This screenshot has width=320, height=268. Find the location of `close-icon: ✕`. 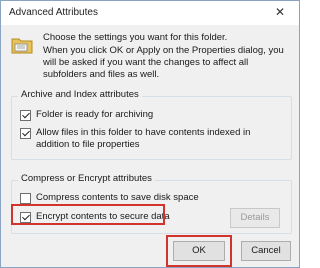

close-icon: ✕ is located at coordinates (280, 12).